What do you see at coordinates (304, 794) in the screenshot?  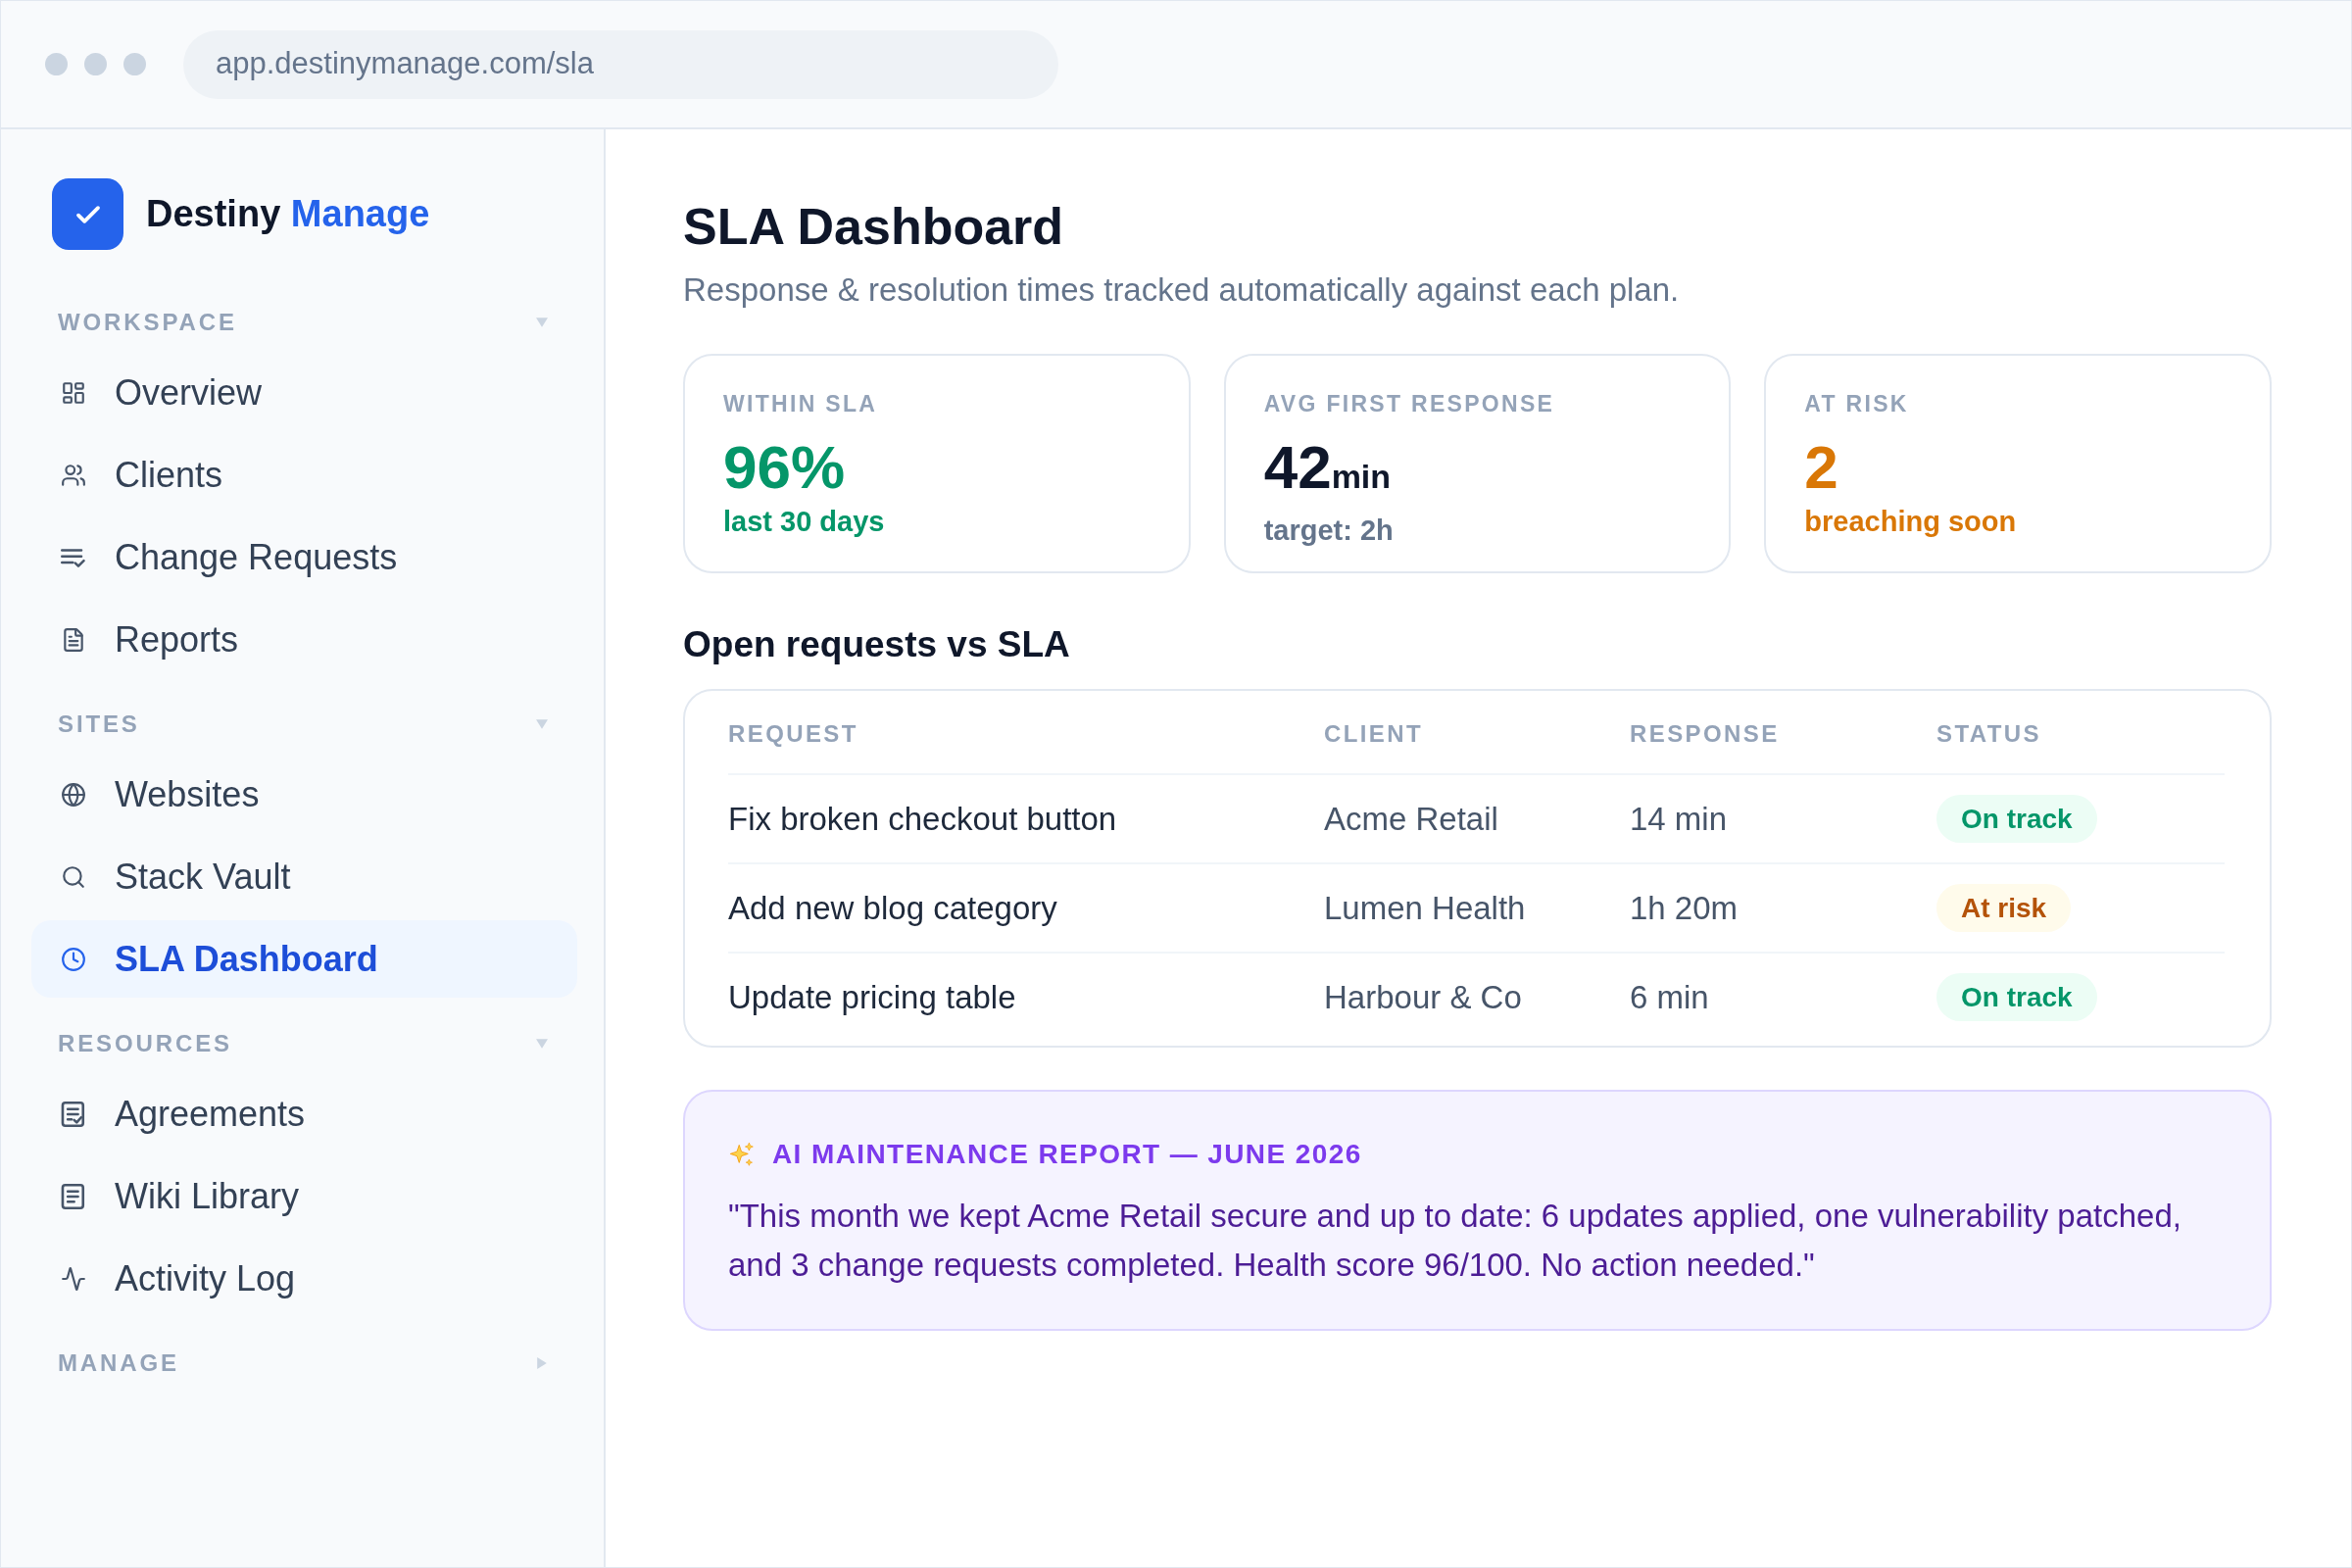 I see `nav-item: Websites` at bounding box center [304, 794].